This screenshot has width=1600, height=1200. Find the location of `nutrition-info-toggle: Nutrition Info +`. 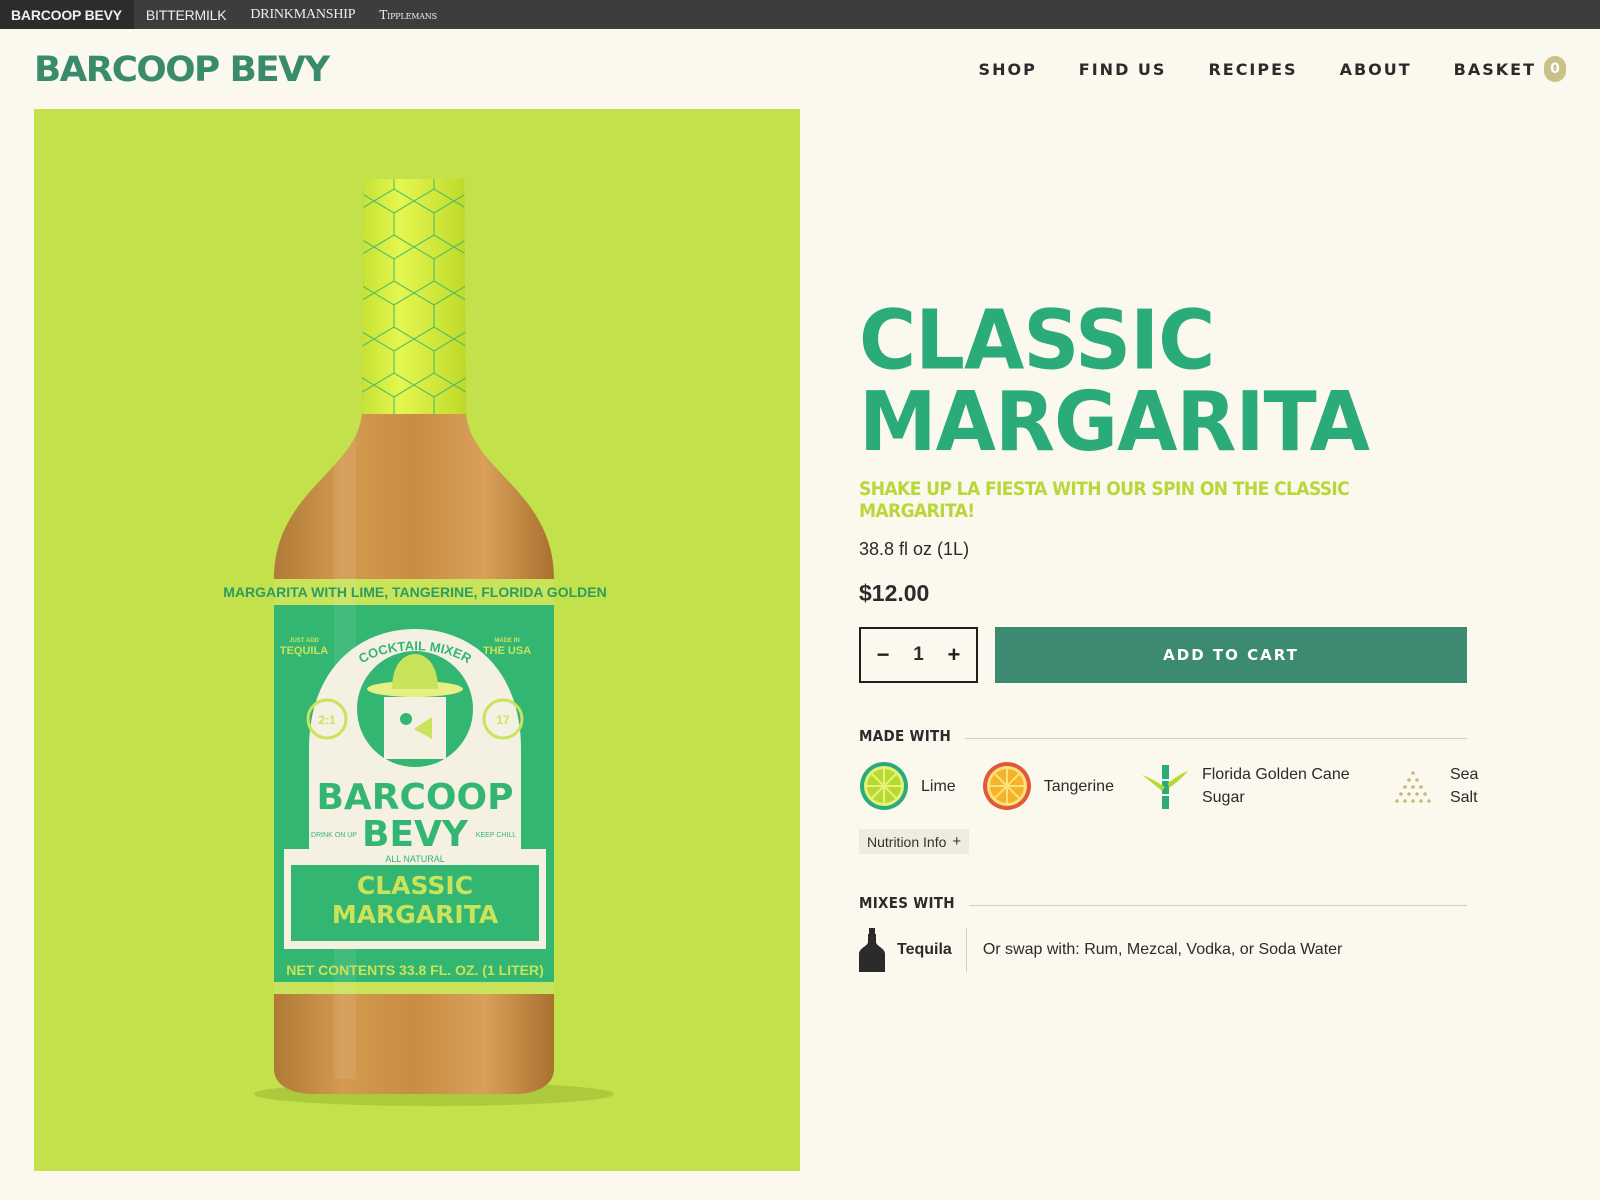

nutrition-info-toggle: Nutrition Info + is located at coordinates (914, 841).